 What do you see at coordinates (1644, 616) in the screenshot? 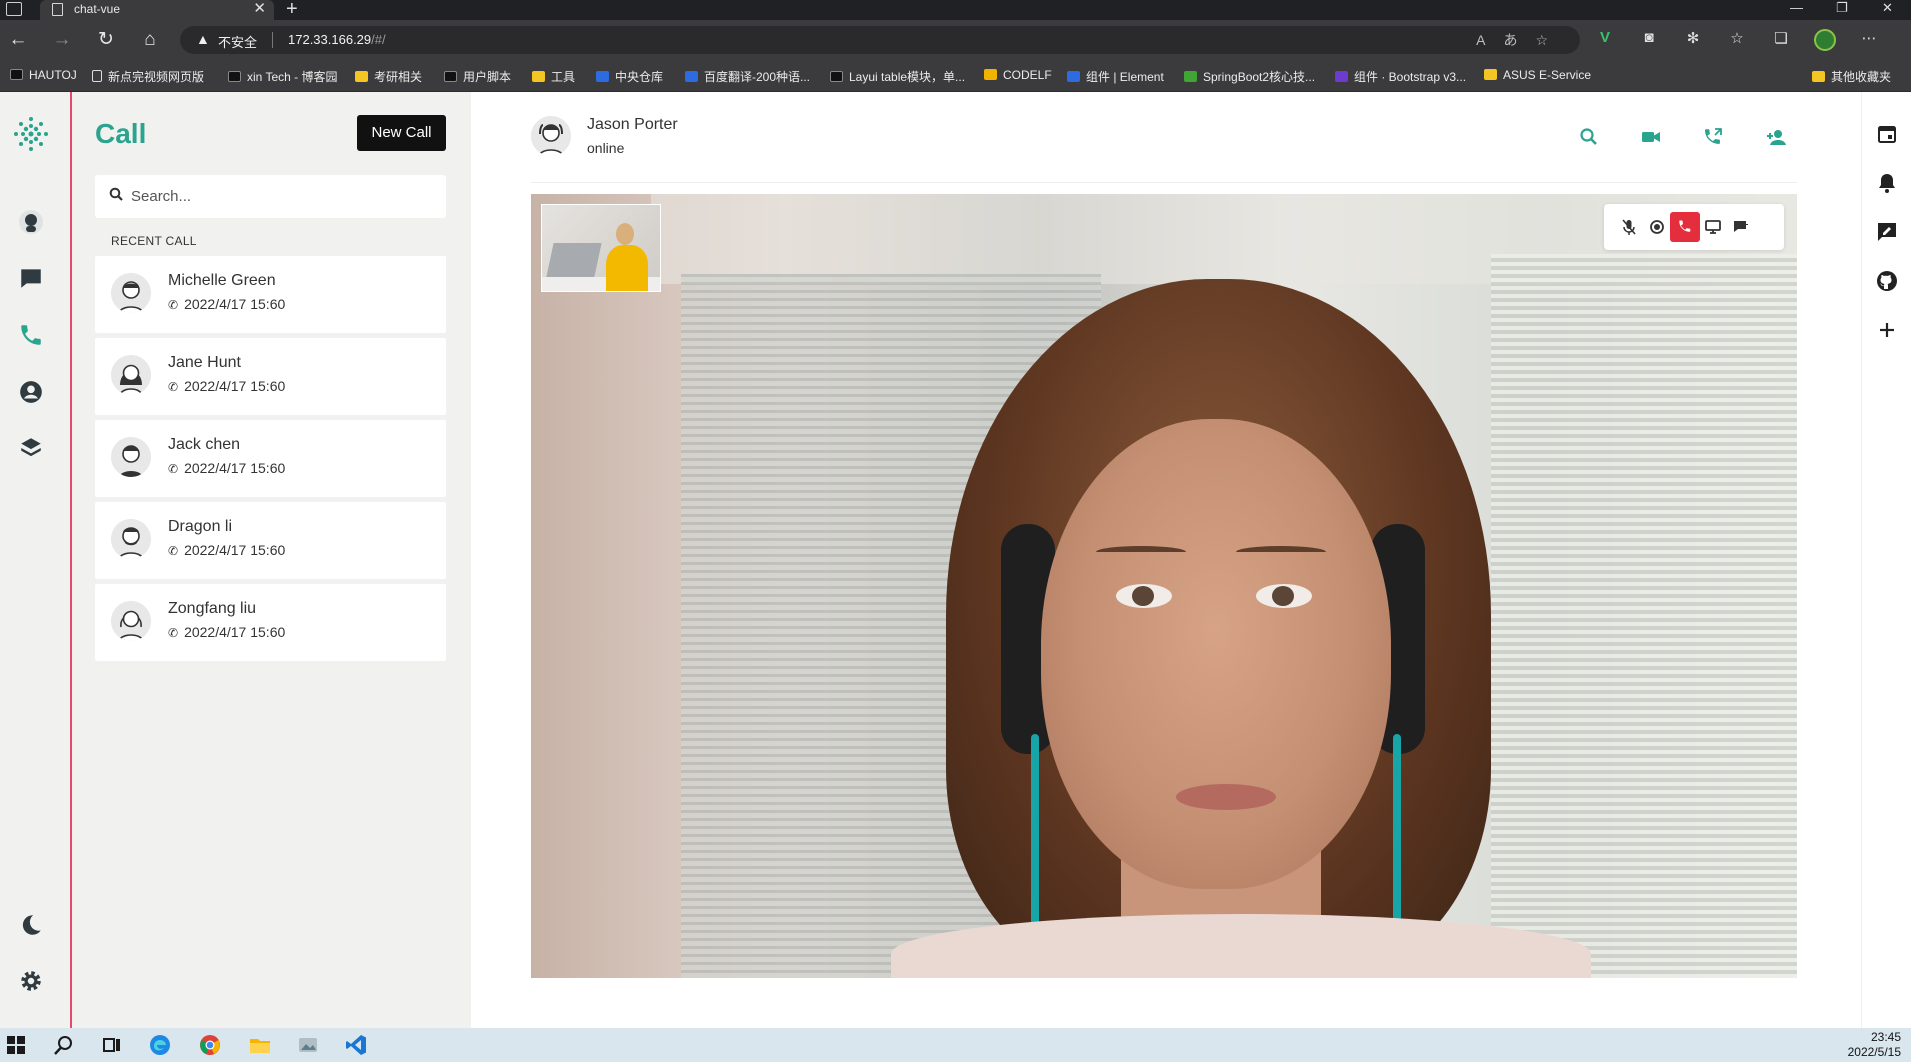
I see `video-background-blinds` at bounding box center [1644, 616].